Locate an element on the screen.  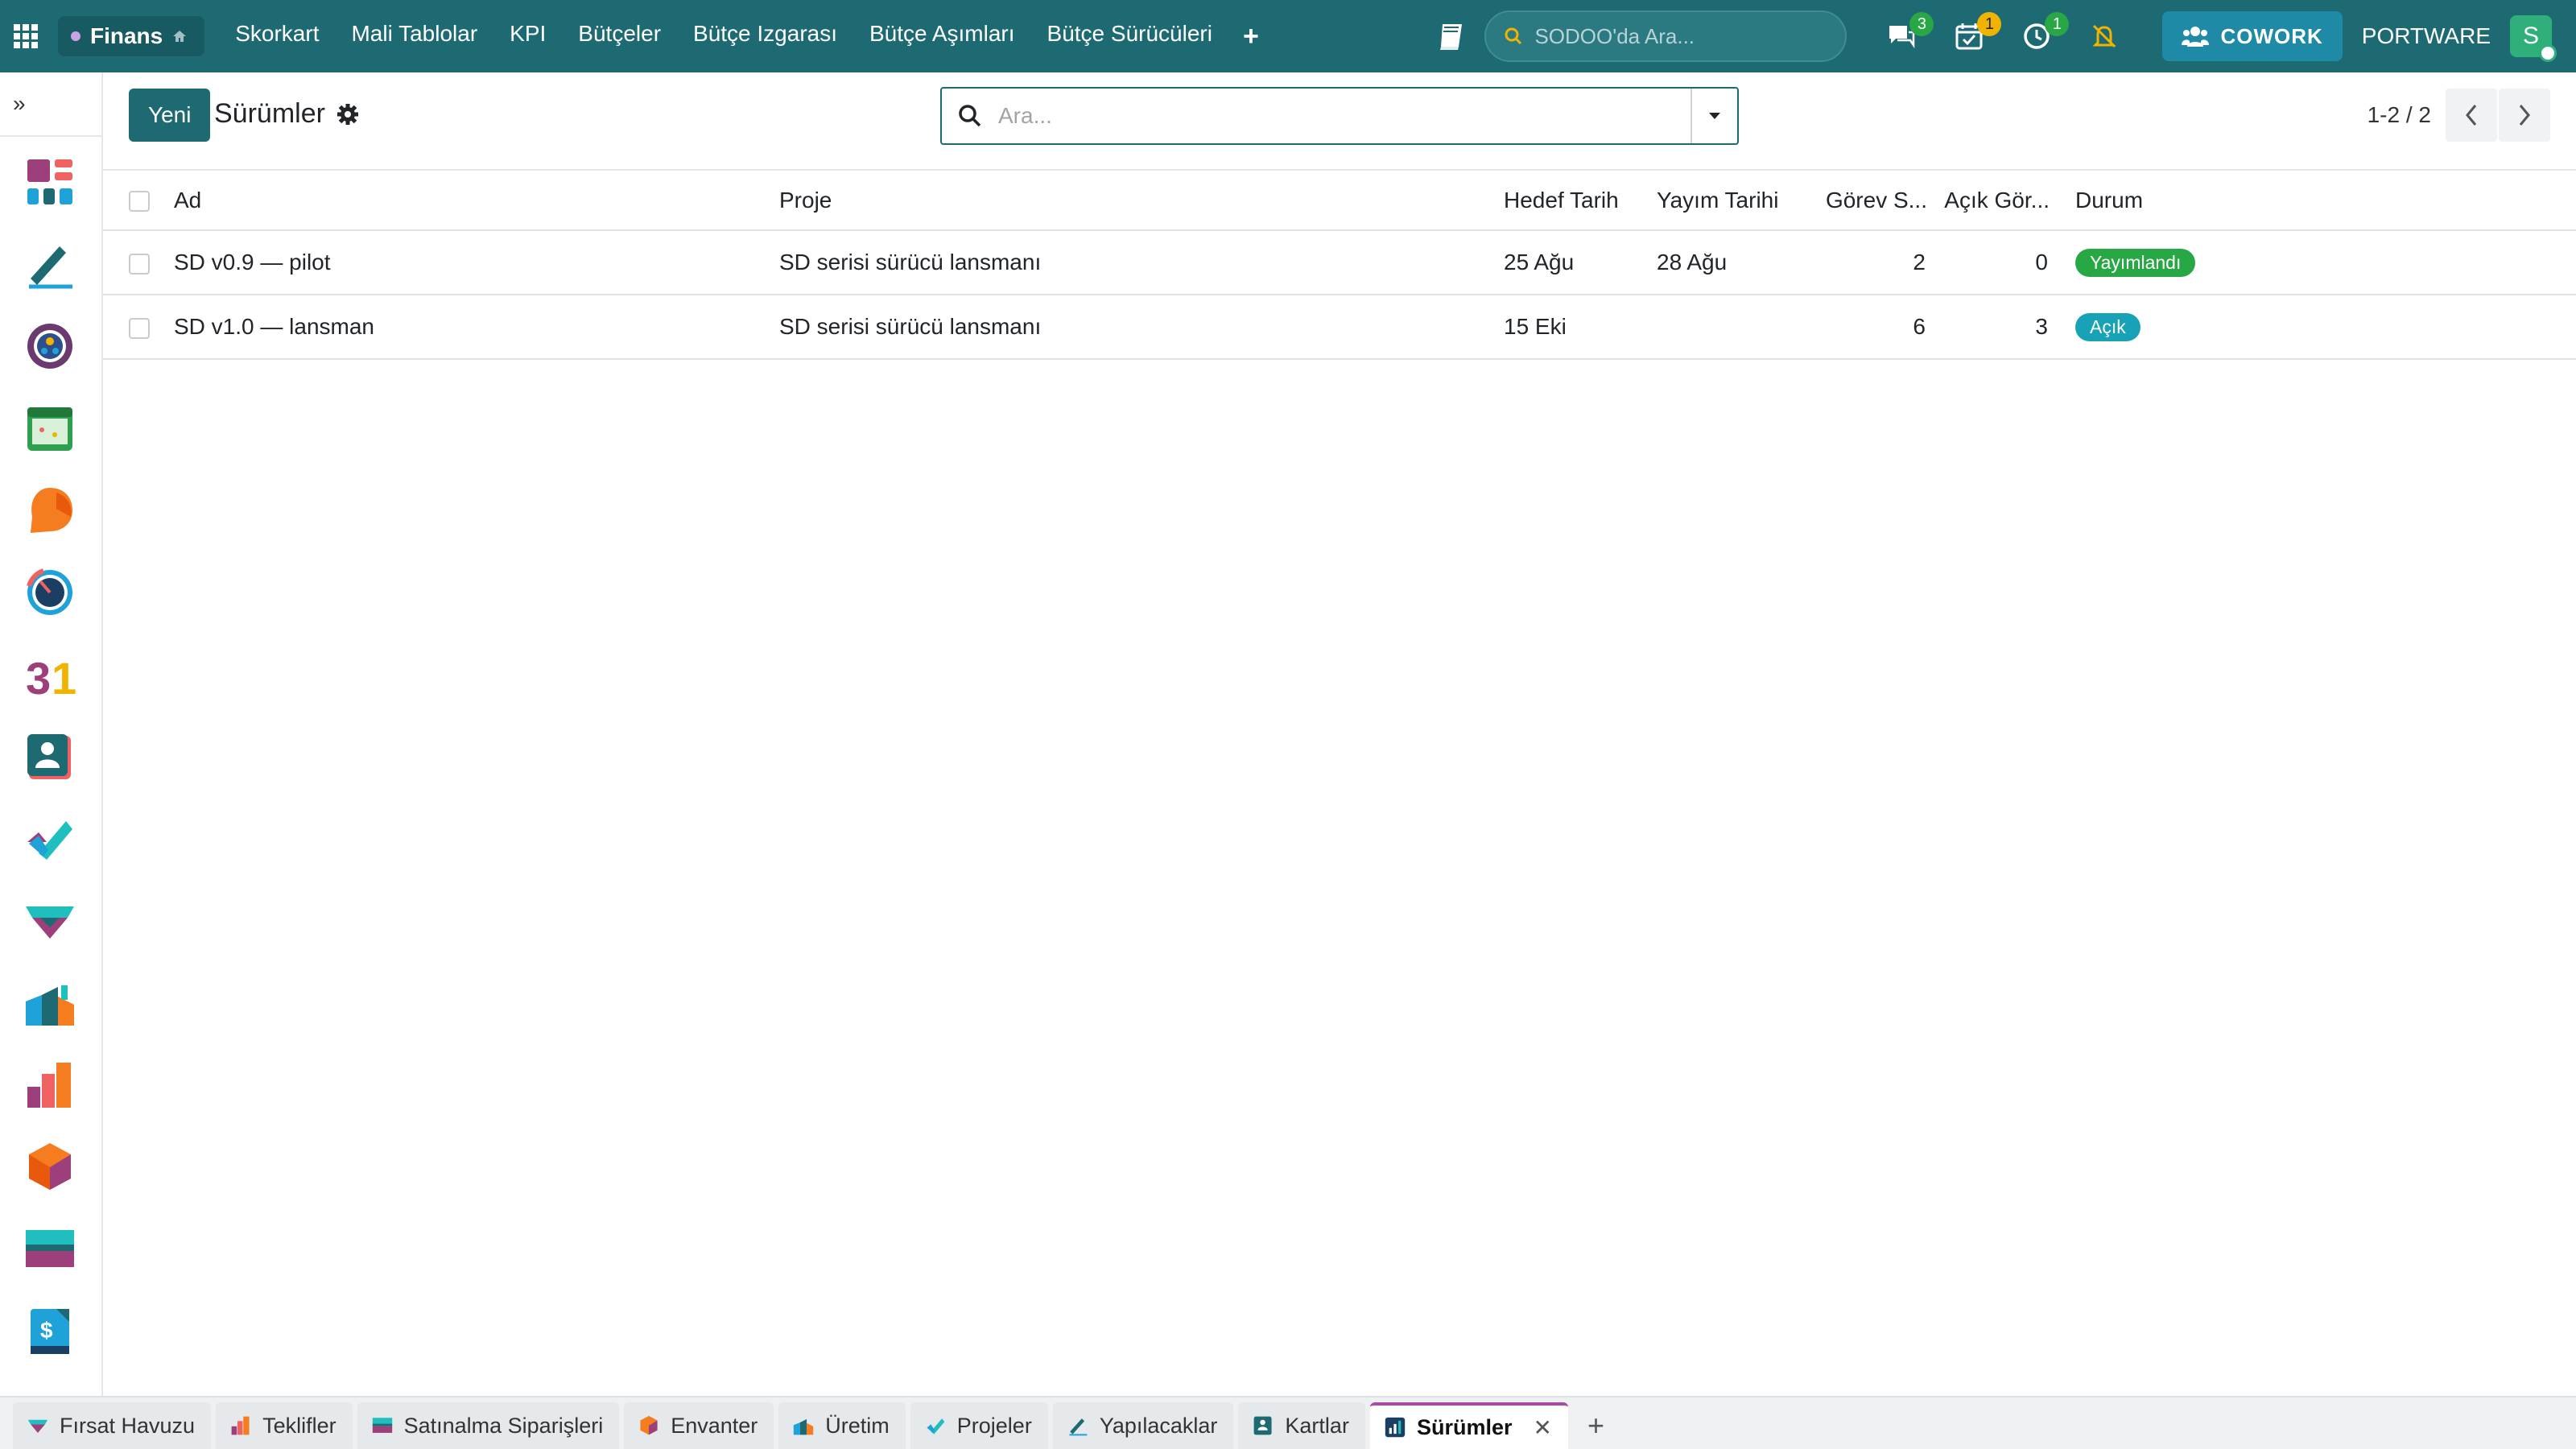
search-input is located at coordinates (1344, 116).